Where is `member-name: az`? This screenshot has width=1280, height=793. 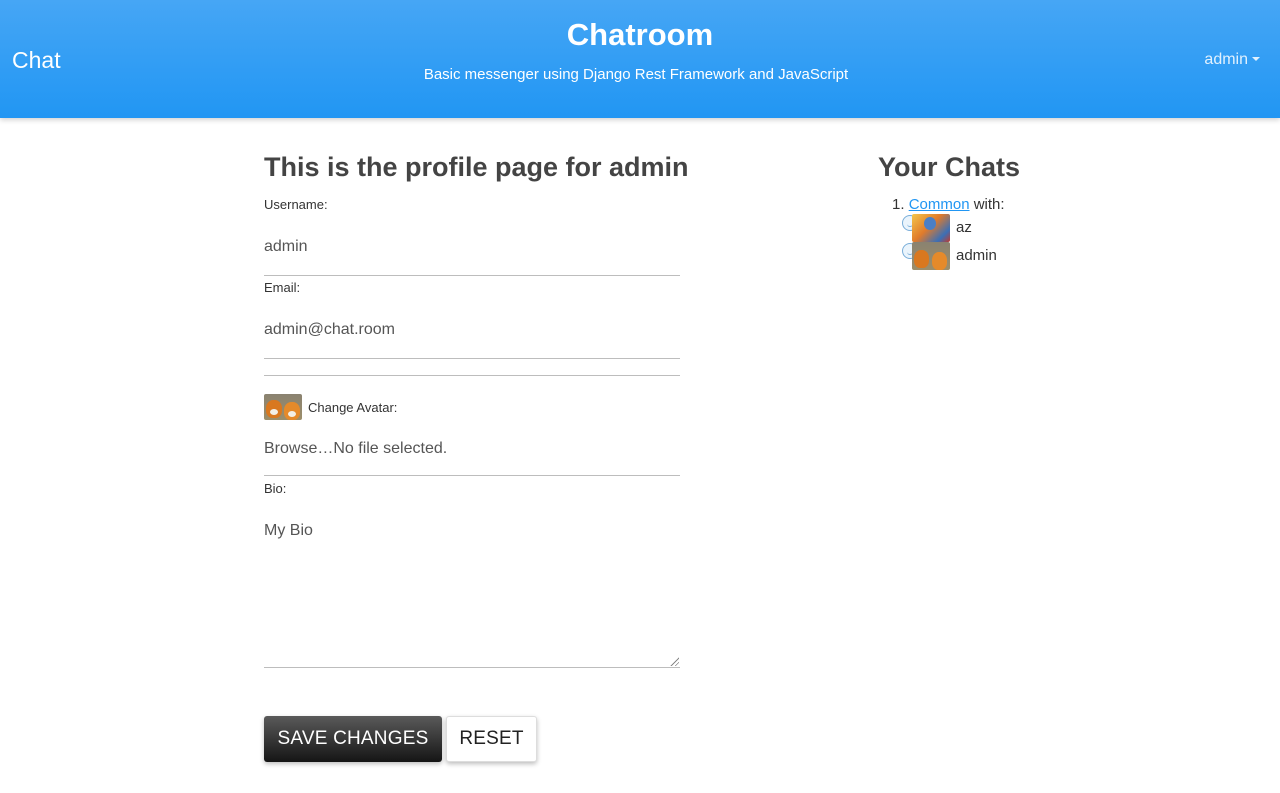
member-name: az is located at coordinates (964, 227).